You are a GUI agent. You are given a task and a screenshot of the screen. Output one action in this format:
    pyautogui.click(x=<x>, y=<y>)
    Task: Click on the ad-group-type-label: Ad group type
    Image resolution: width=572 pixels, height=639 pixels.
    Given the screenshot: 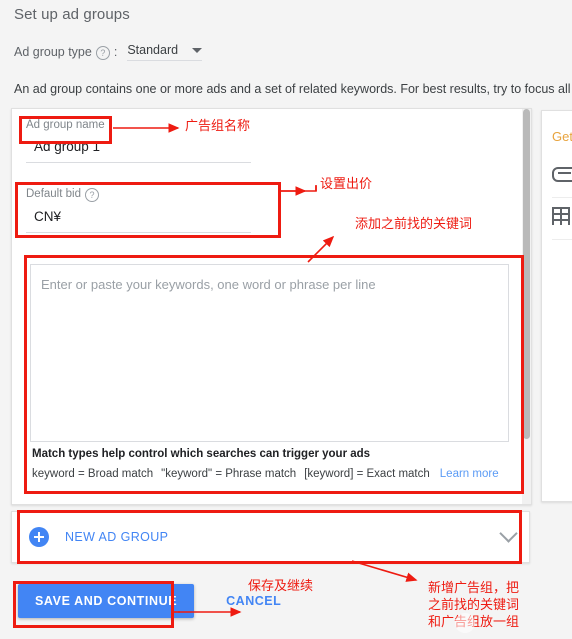 What is the action you would take?
    pyautogui.click(x=53, y=52)
    